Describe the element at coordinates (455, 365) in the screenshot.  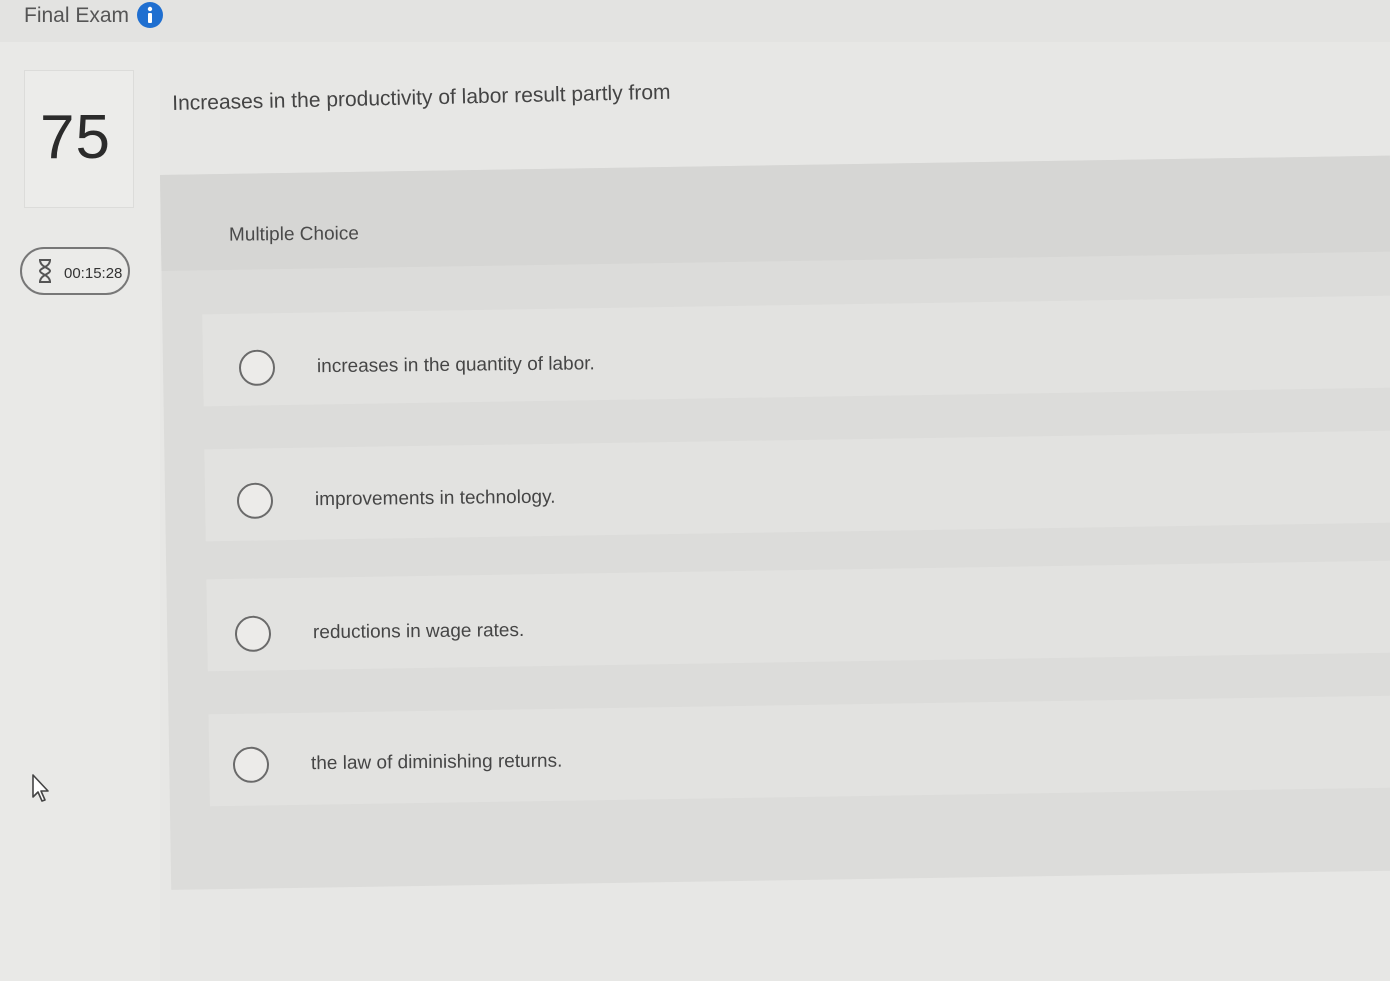
I see `answer-option-label: increases in the quantity of labor.` at that location.